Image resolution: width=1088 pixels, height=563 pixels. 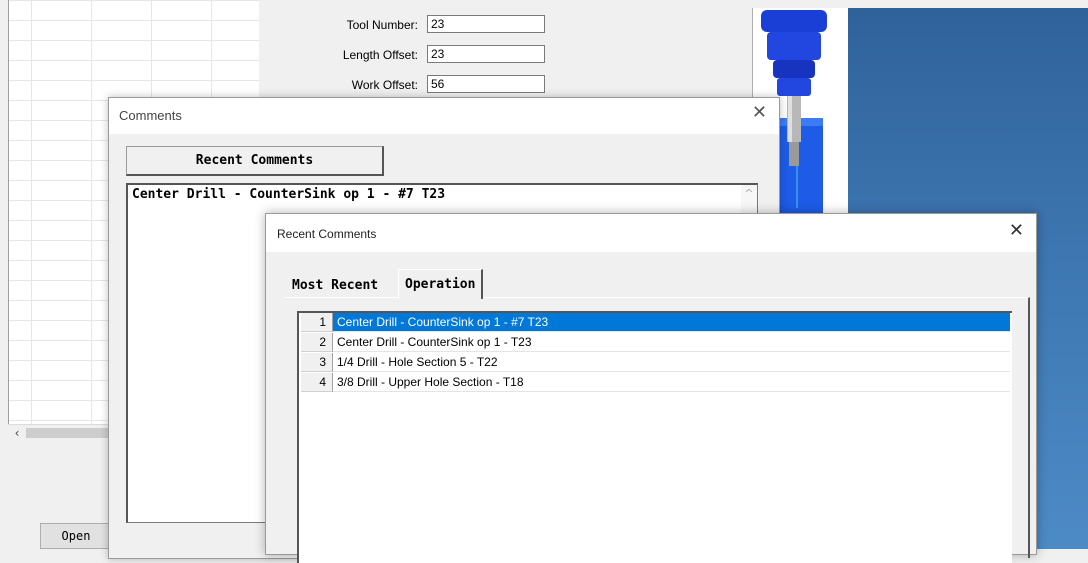 I want to click on row-text: Center Drill - CounterSink op 1 - T23, so click(x=671, y=342).